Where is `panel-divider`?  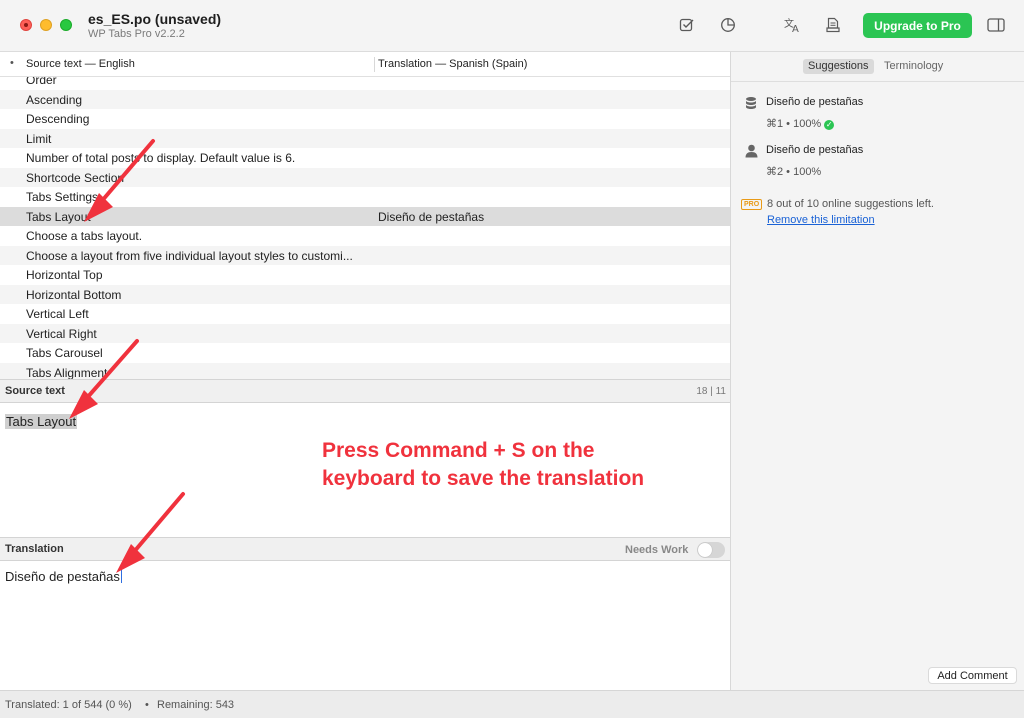 panel-divider is located at coordinates (877, 81).